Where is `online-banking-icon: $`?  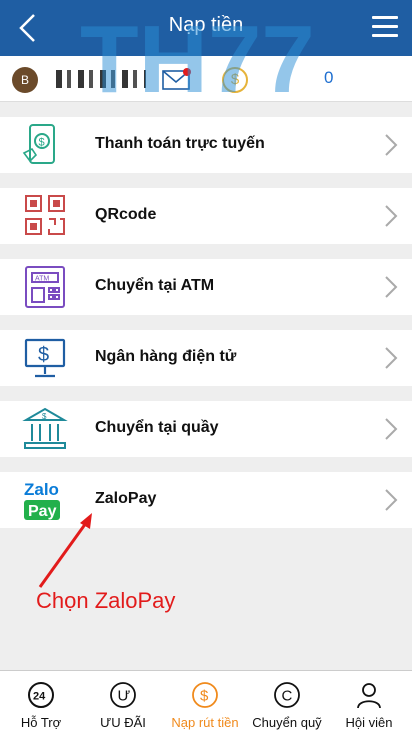 online-banking-icon: $ is located at coordinates (45, 358).